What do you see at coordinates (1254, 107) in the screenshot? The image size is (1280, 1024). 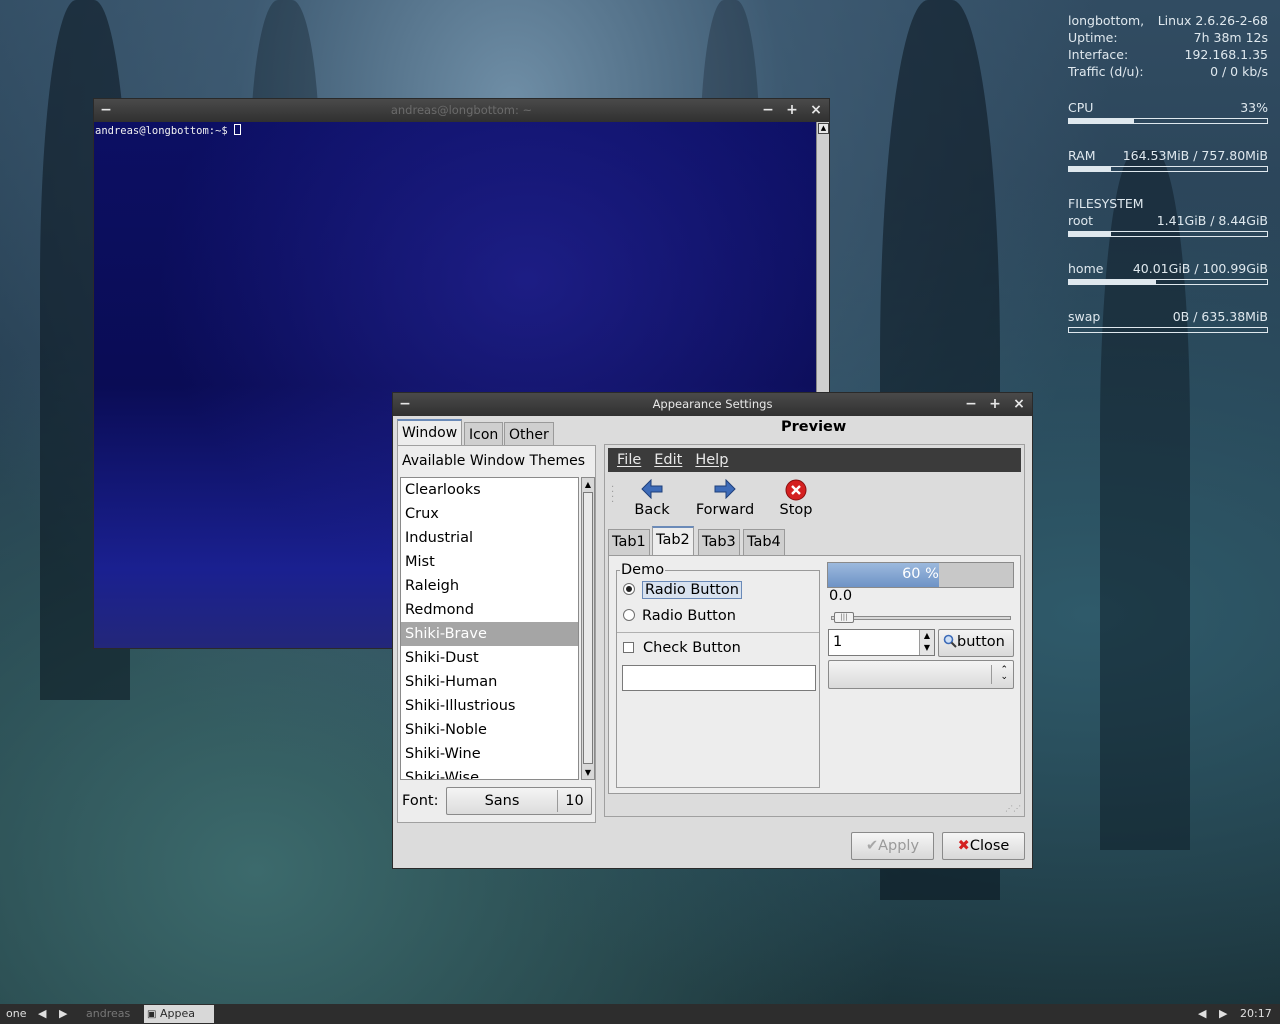 I see `cpu-value: 33%` at bounding box center [1254, 107].